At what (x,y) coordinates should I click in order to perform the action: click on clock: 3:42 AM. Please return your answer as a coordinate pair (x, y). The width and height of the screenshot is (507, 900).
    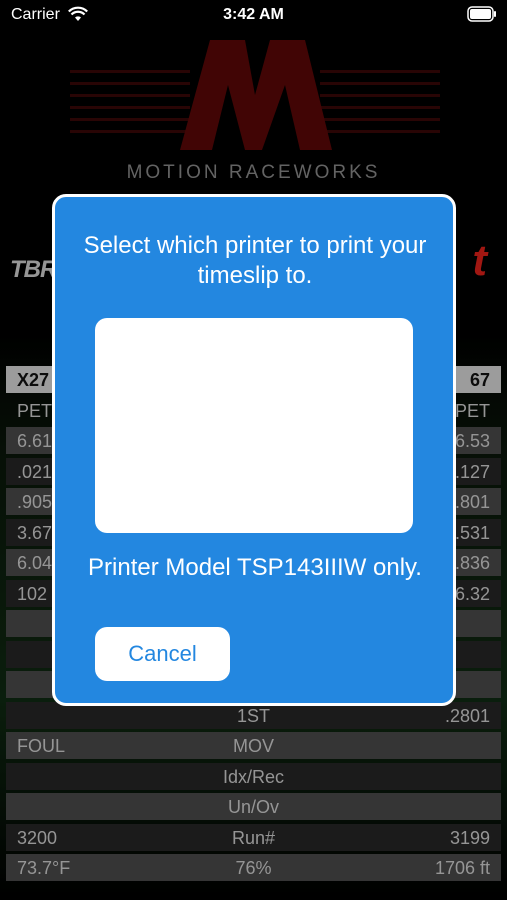
    Looking at the image, I should click on (253, 14).